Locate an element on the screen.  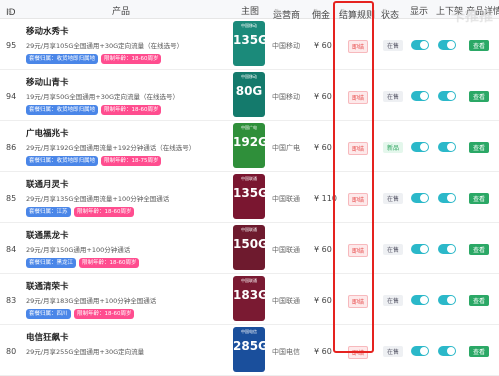
row-id: 85 is located at coordinates (11, 198).